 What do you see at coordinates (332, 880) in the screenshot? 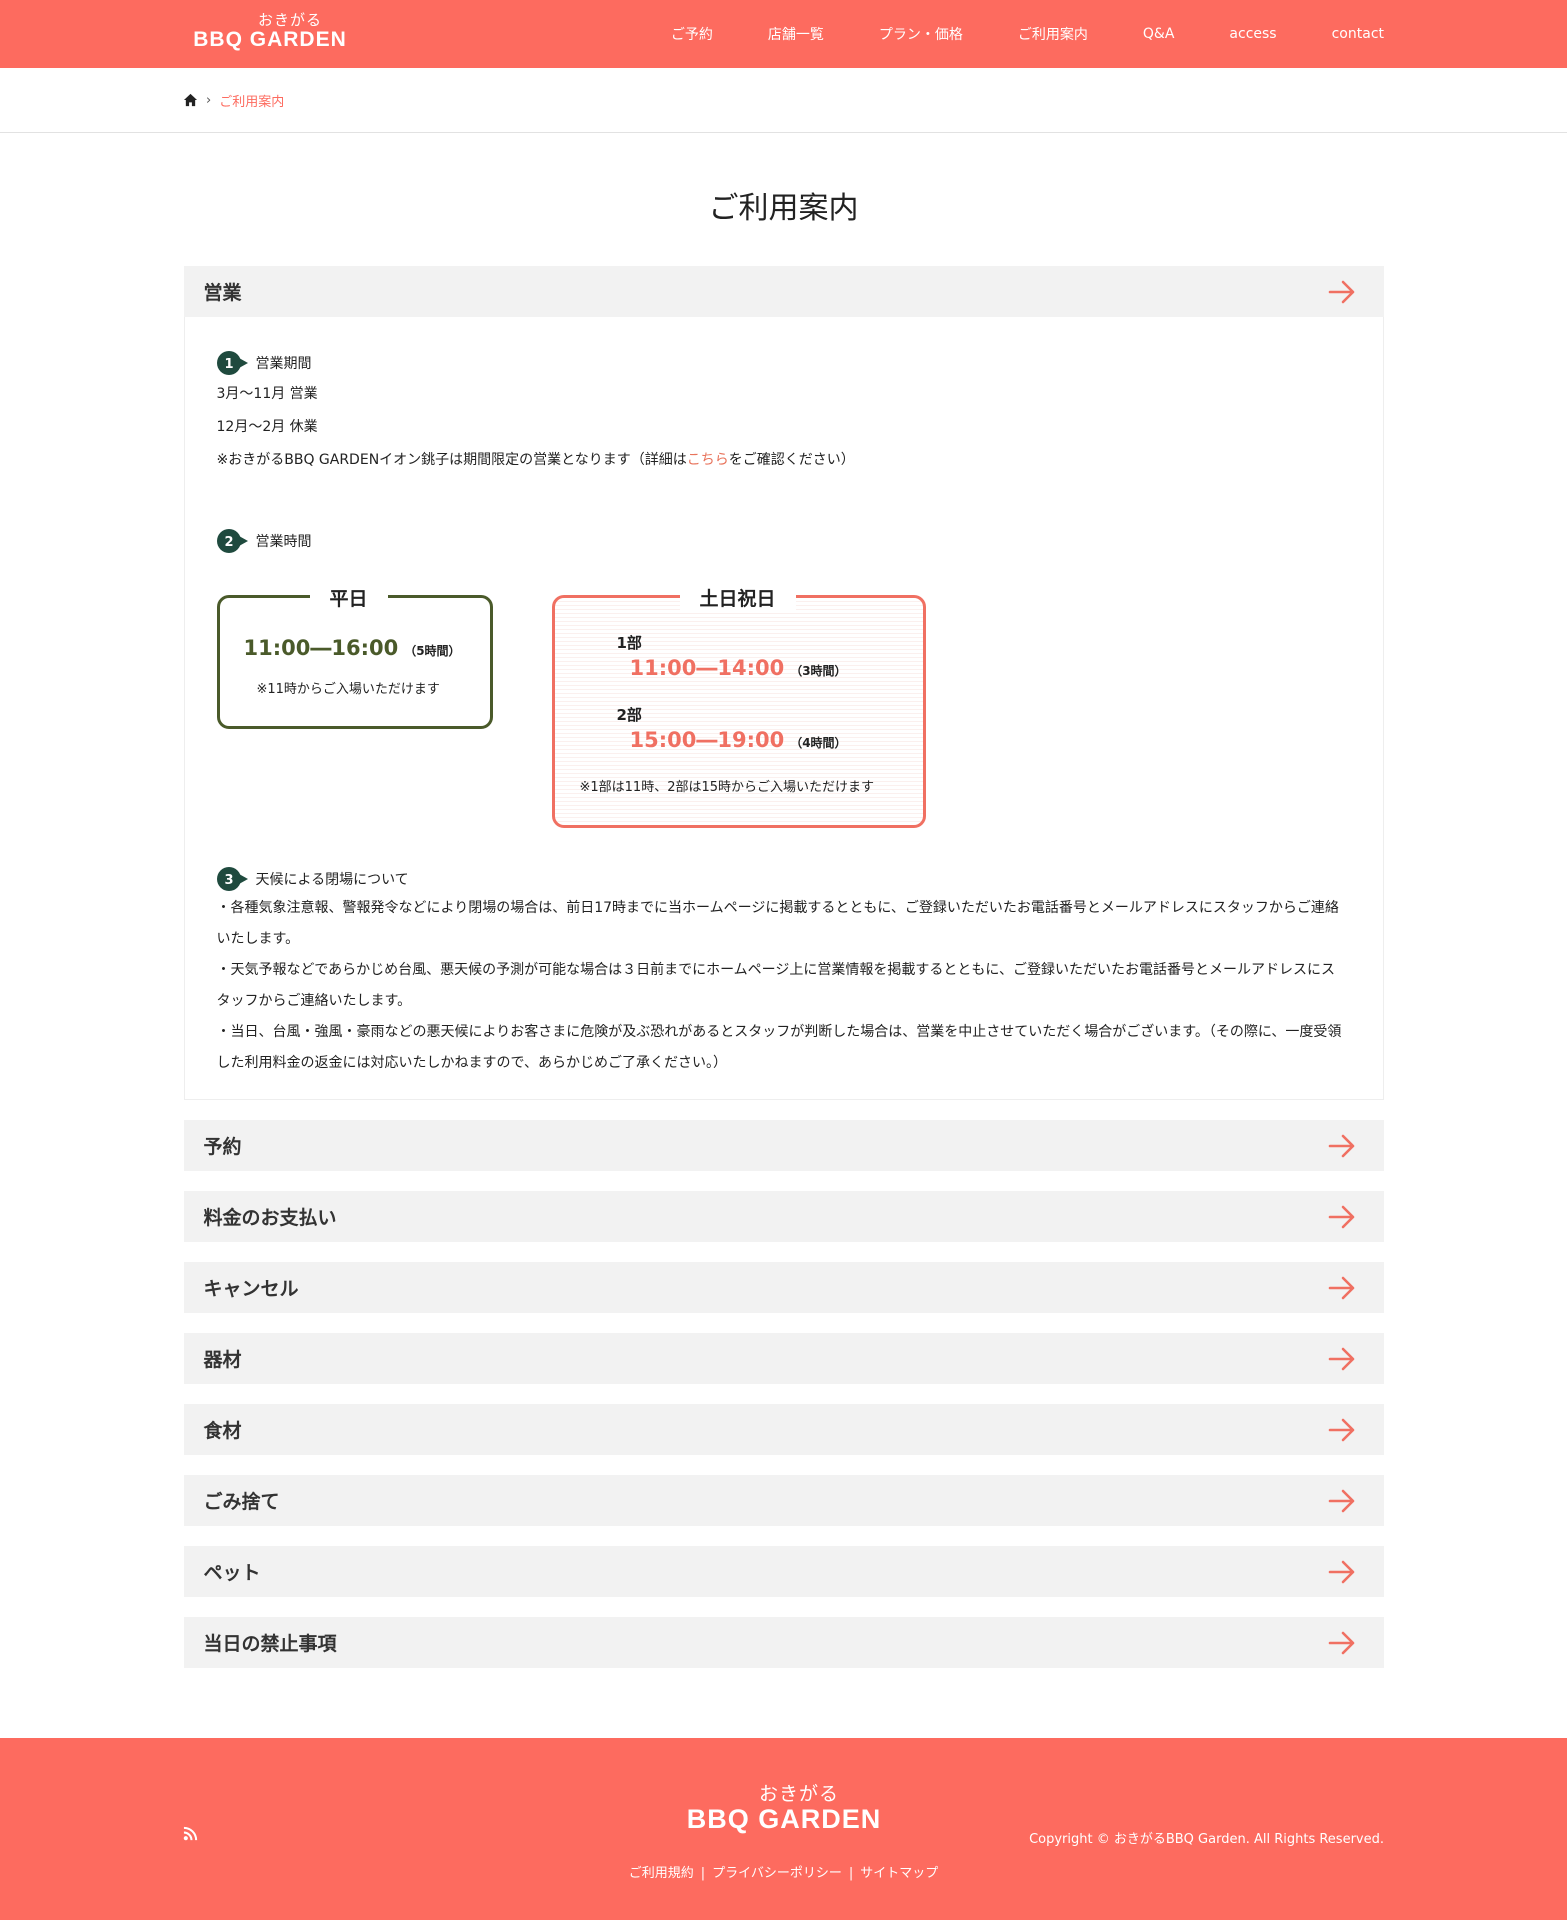
I see `section-title: 天候による閉場について` at bounding box center [332, 880].